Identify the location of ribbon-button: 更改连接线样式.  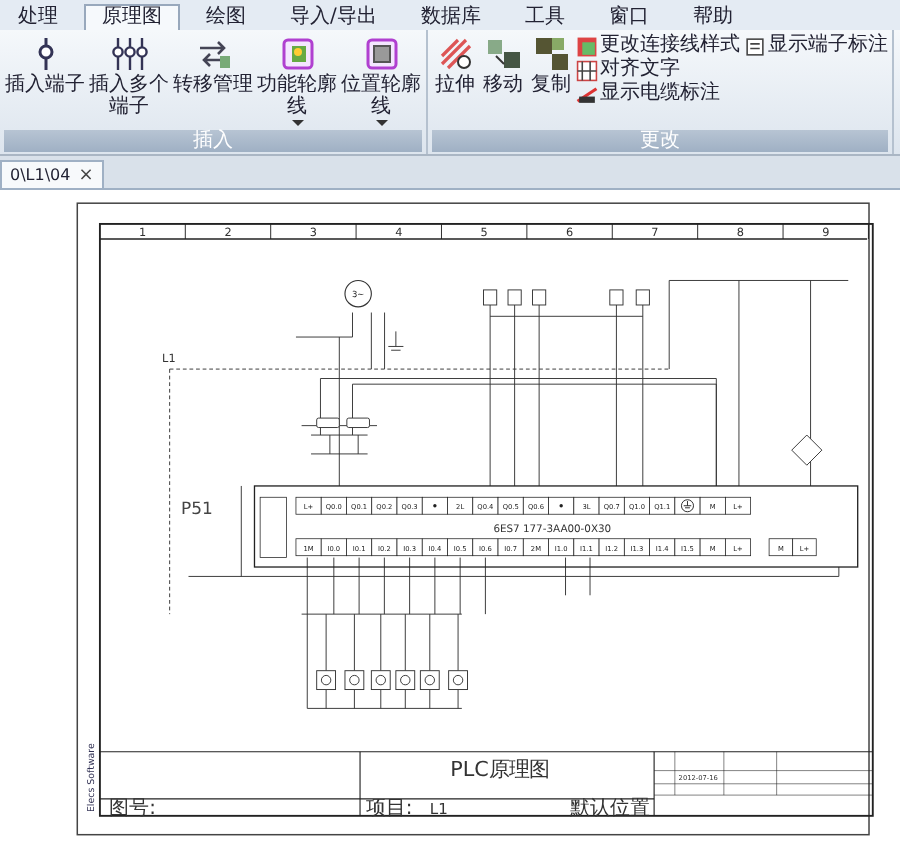
(658, 46).